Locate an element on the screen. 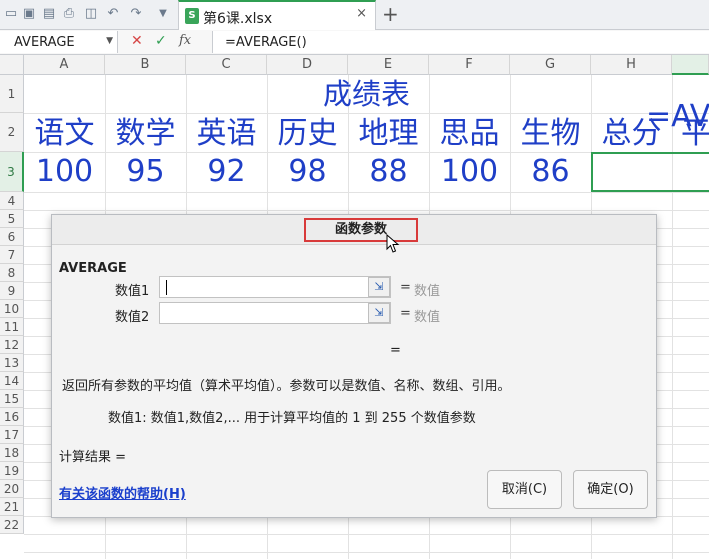  confirm-formula-icon: ✓ is located at coordinates (161, 41).